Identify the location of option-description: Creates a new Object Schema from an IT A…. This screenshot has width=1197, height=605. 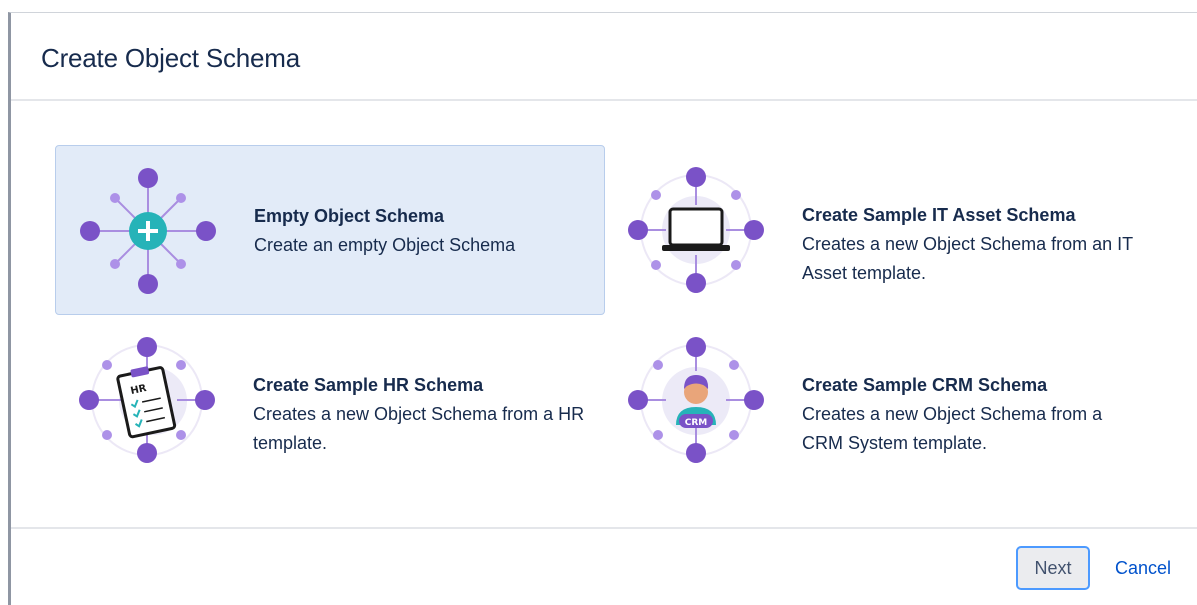
(967, 258).